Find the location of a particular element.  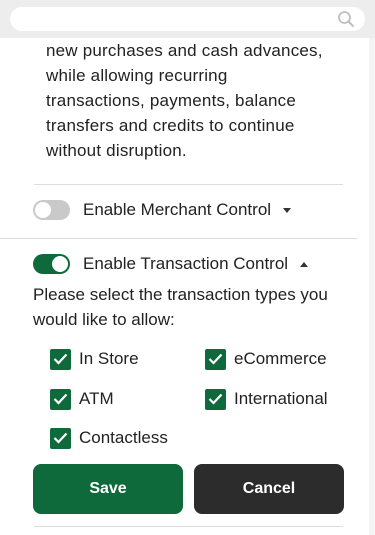

checkbox-label: ATM is located at coordinates (96, 398).